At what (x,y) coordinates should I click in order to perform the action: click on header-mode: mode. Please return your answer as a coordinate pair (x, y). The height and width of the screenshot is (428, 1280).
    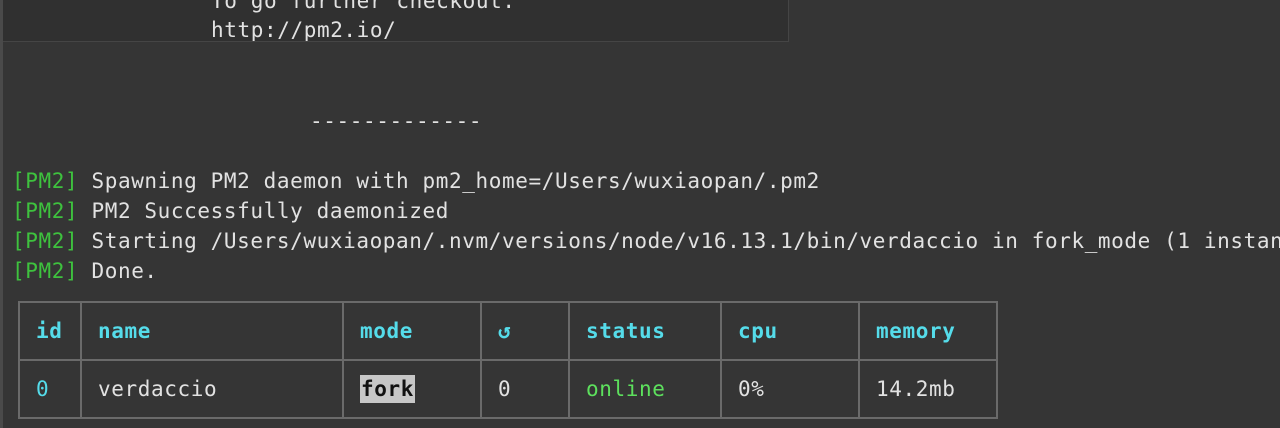
    Looking at the image, I should click on (412, 331).